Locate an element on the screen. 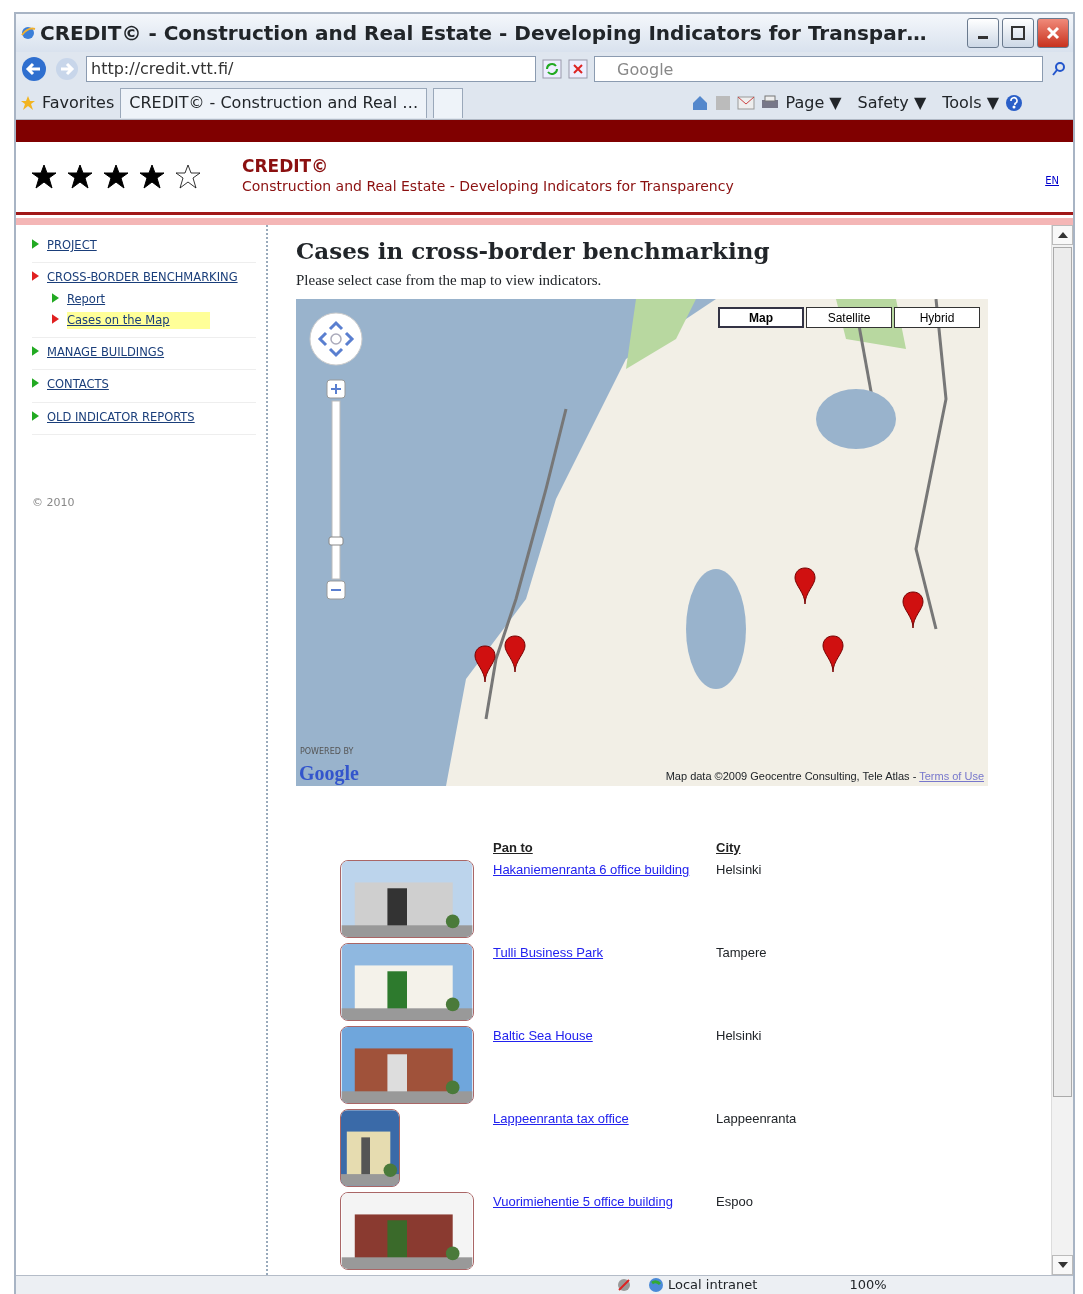 The image size is (1083, 1294). map-type-tab: Satellite is located at coordinates (849, 318).